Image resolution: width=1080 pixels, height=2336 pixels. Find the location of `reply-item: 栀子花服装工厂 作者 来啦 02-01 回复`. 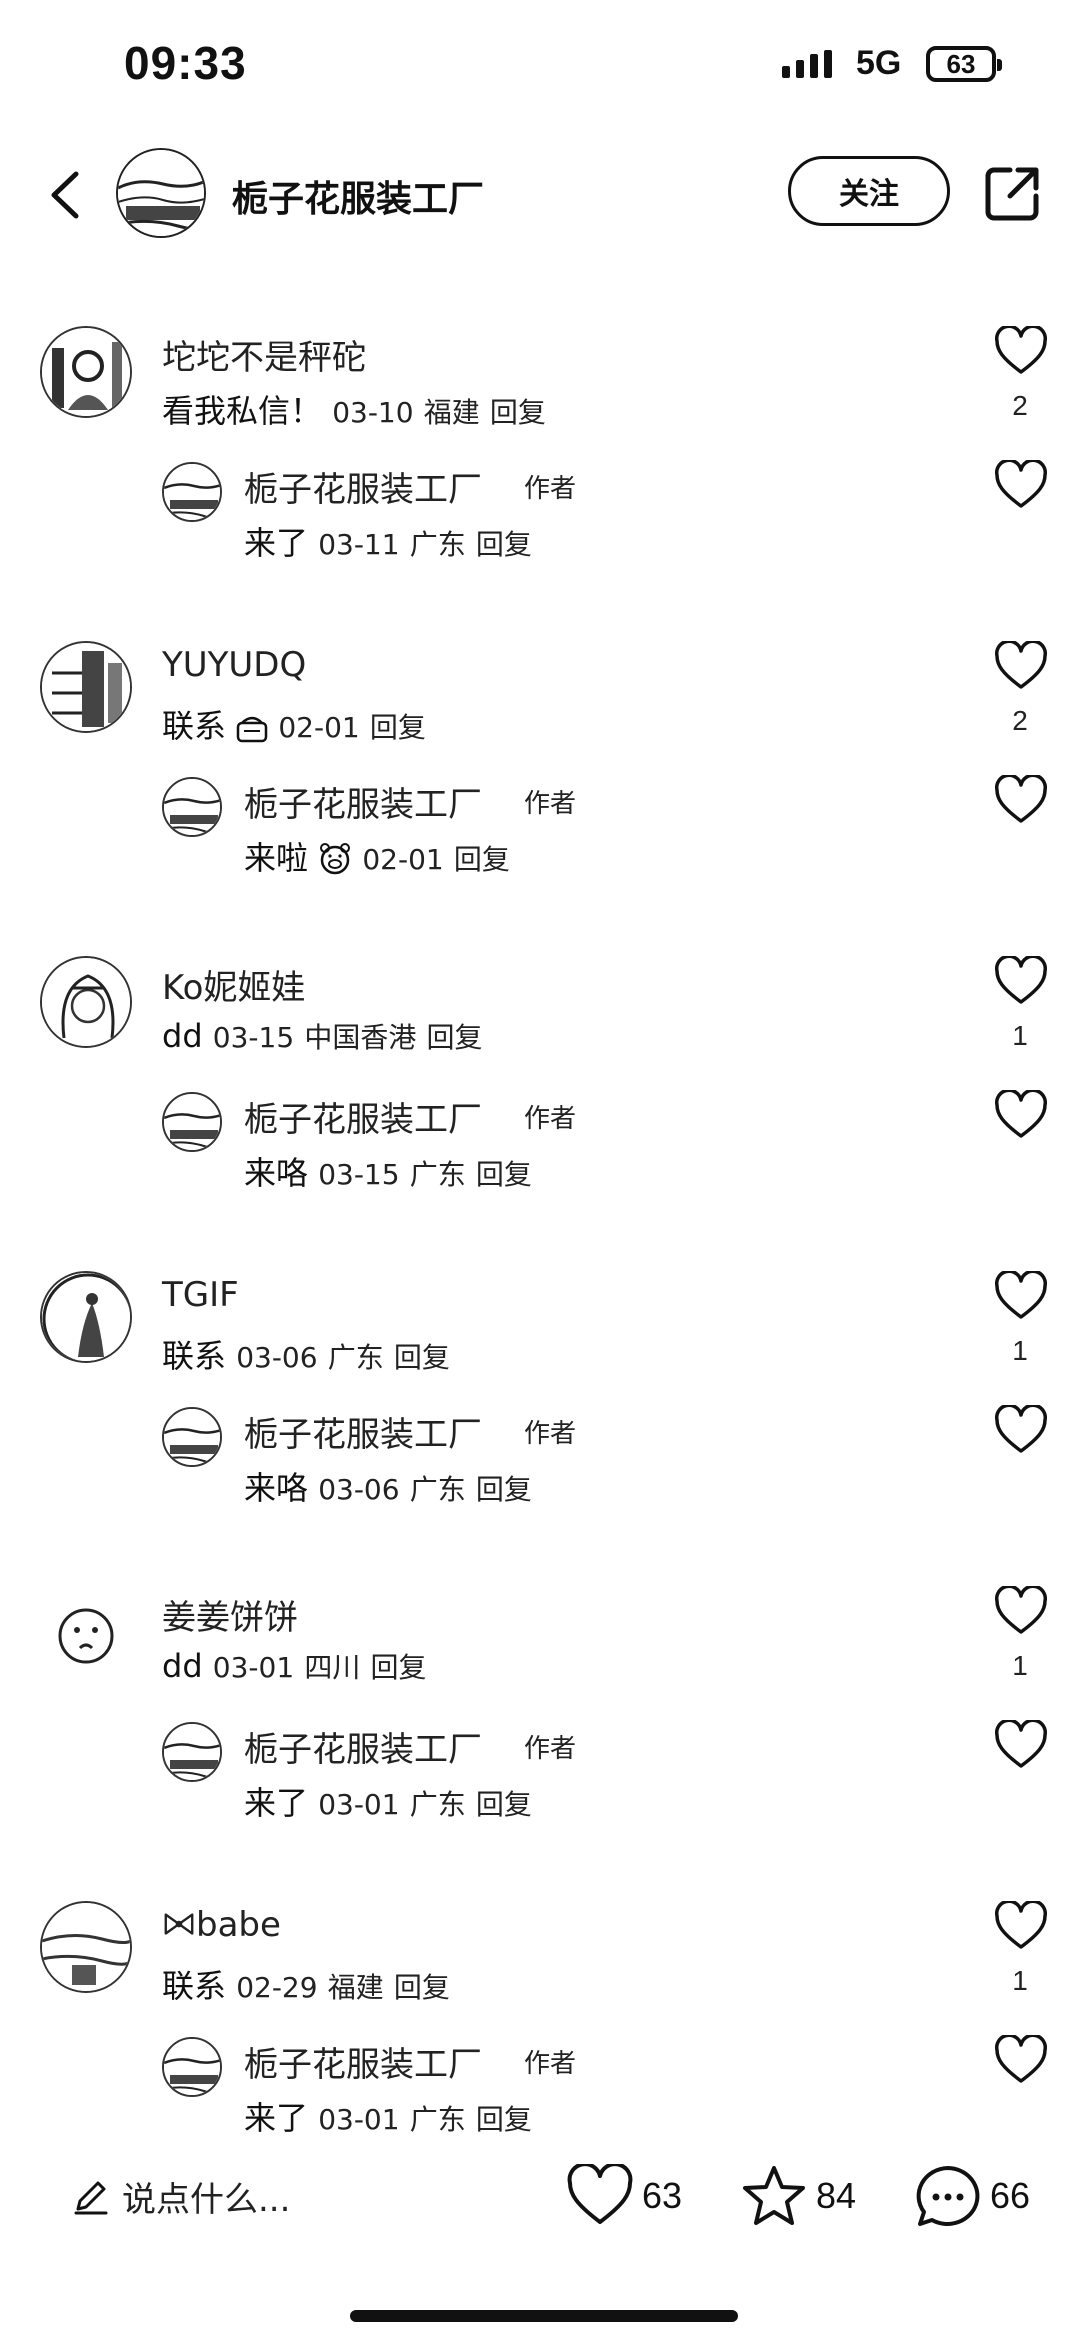

reply-item: 栀子花服装工厂 作者 来啦 02-01 回复 is located at coordinates (540, 823).